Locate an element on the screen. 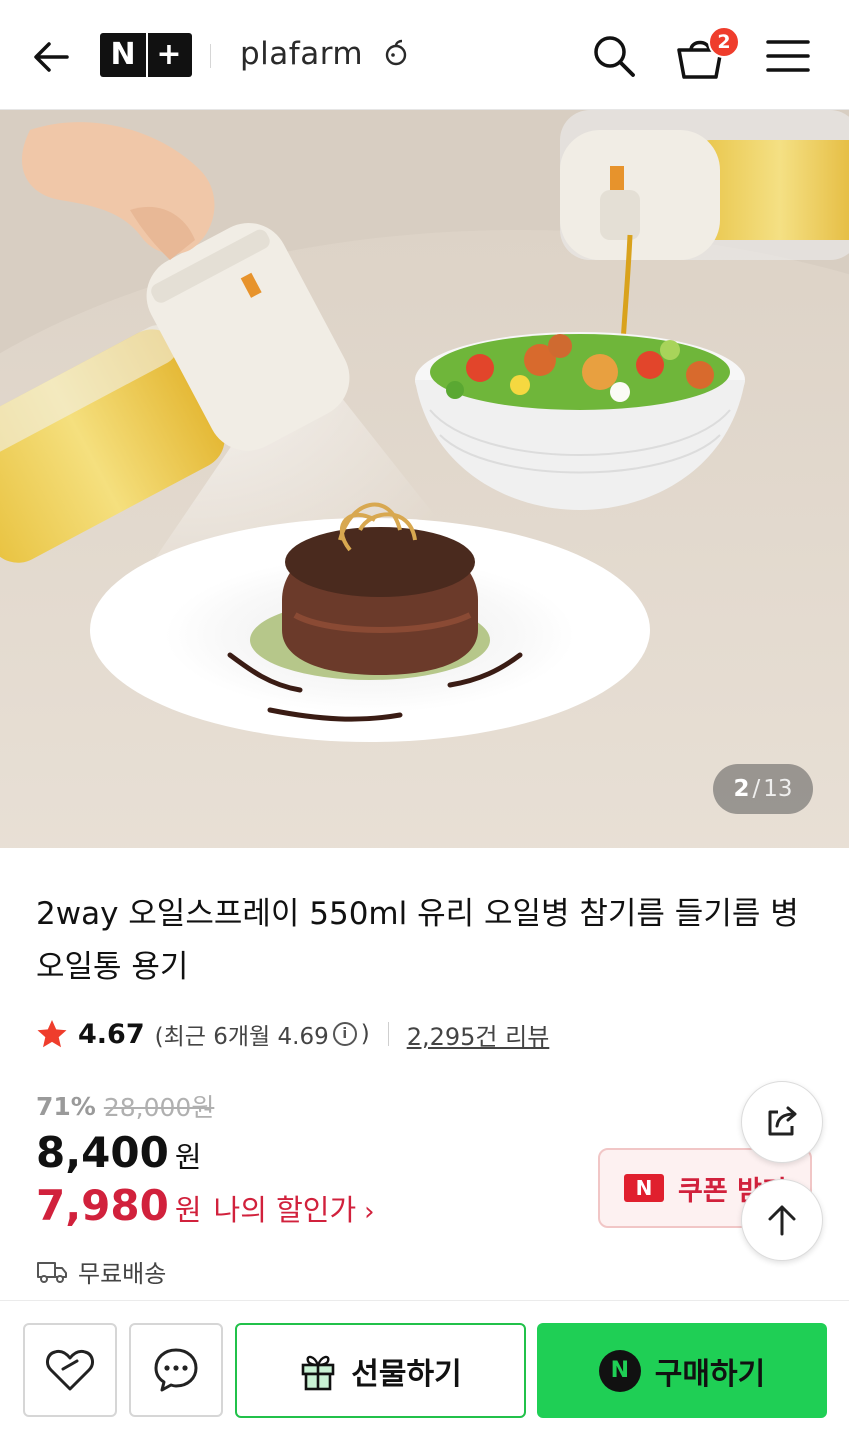  shipping-label: 무료배송 is located at coordinates (122, 1274).